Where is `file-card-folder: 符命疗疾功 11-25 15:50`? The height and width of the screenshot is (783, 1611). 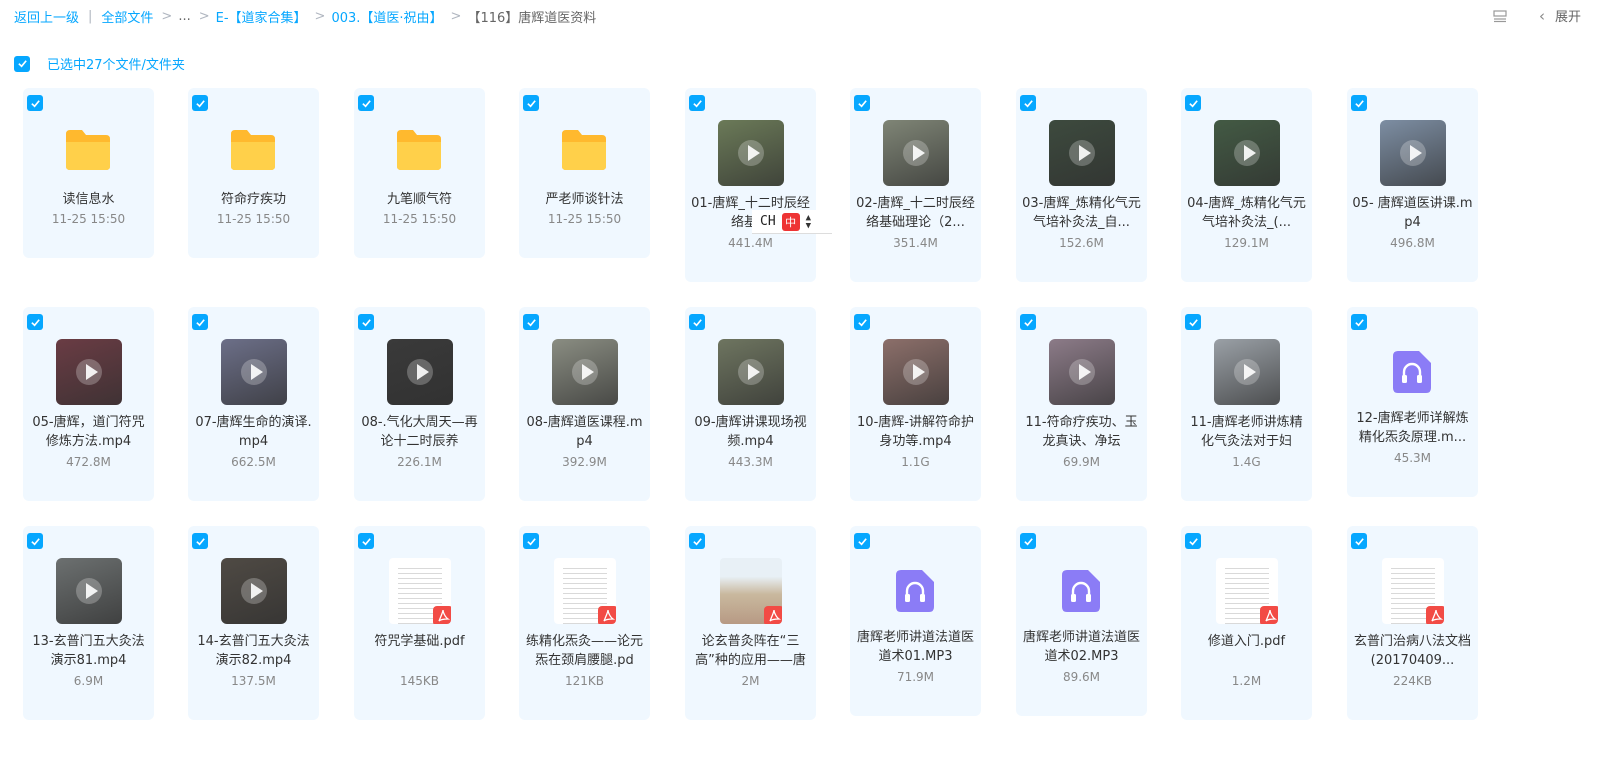
file-card-folder: 符命疗疾功 11-25 15:50 is located at coordinates (253, 173).